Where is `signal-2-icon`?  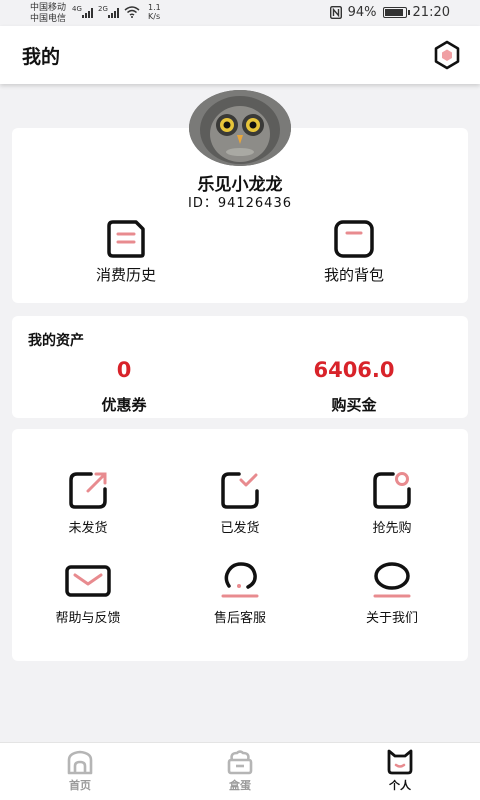
signal-2-icon is located at coordinates (113, 13).